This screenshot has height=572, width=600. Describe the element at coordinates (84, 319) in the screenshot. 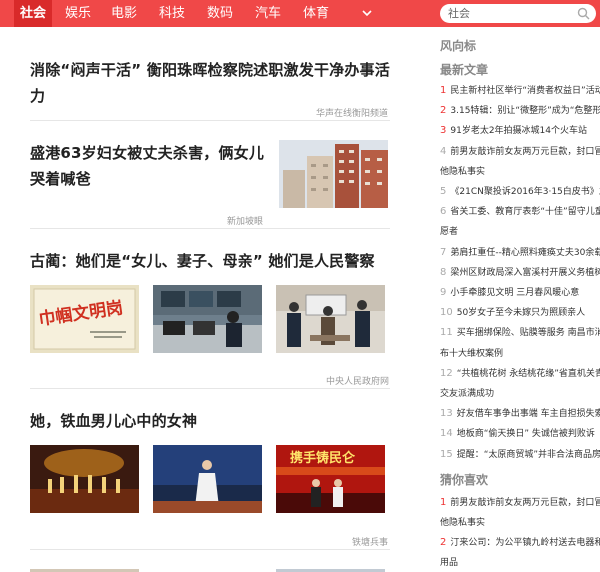

I see `article-image-honor-plaque: 巾帼文明岗` at that location.